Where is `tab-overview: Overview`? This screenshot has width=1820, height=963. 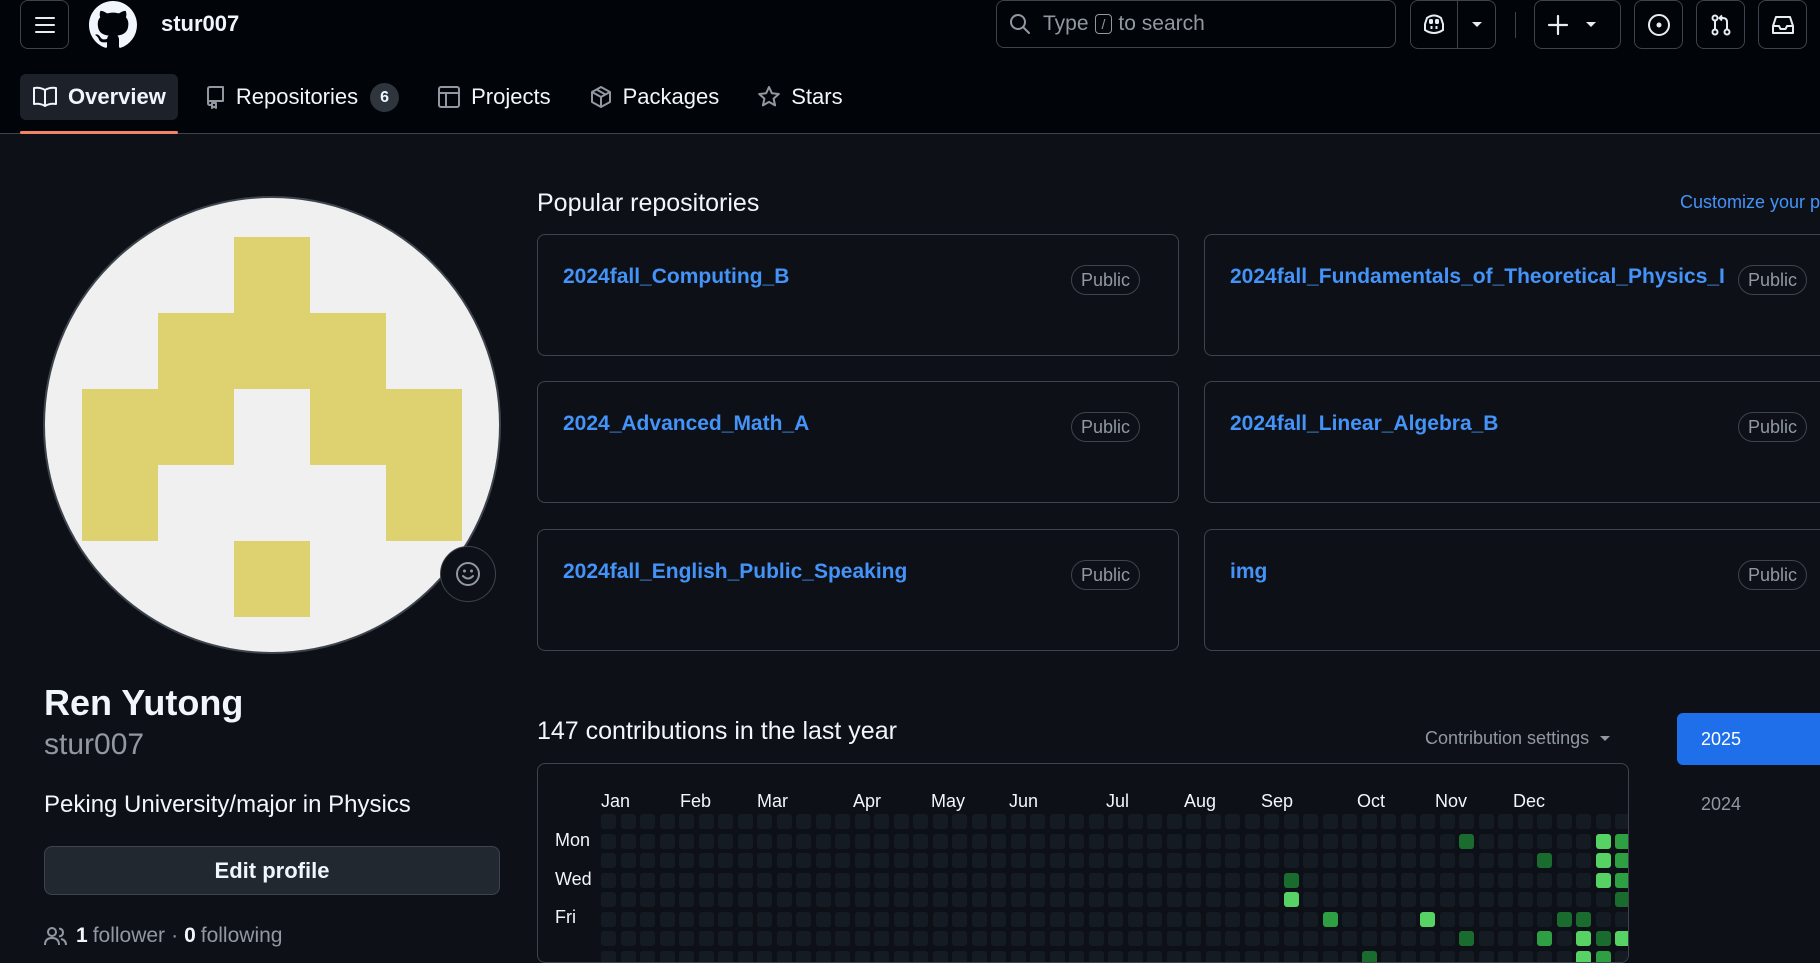 tab-overview: Overview is located at coordinates (99, 97).